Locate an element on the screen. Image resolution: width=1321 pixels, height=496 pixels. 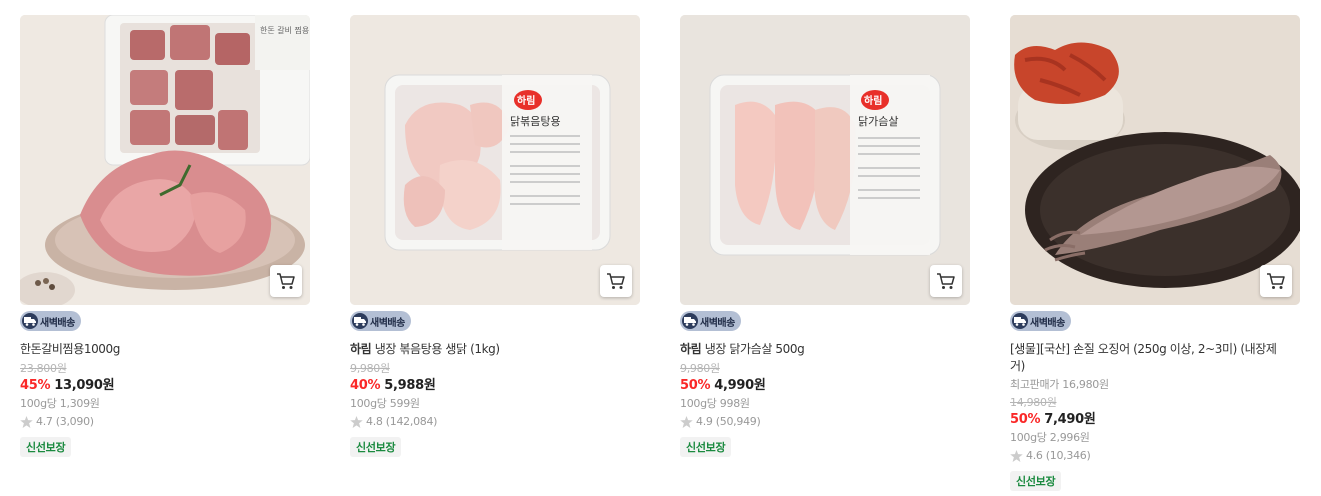
sale-price: 7,490원 is located at coordinates (1070, 419).